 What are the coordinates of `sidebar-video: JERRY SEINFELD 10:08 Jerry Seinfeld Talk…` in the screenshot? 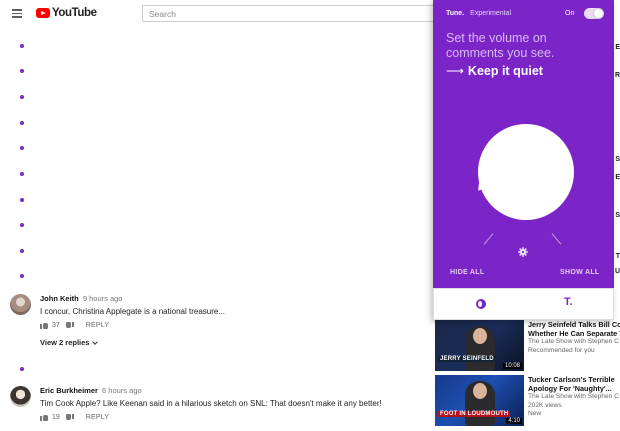 It's located at (526, 346).